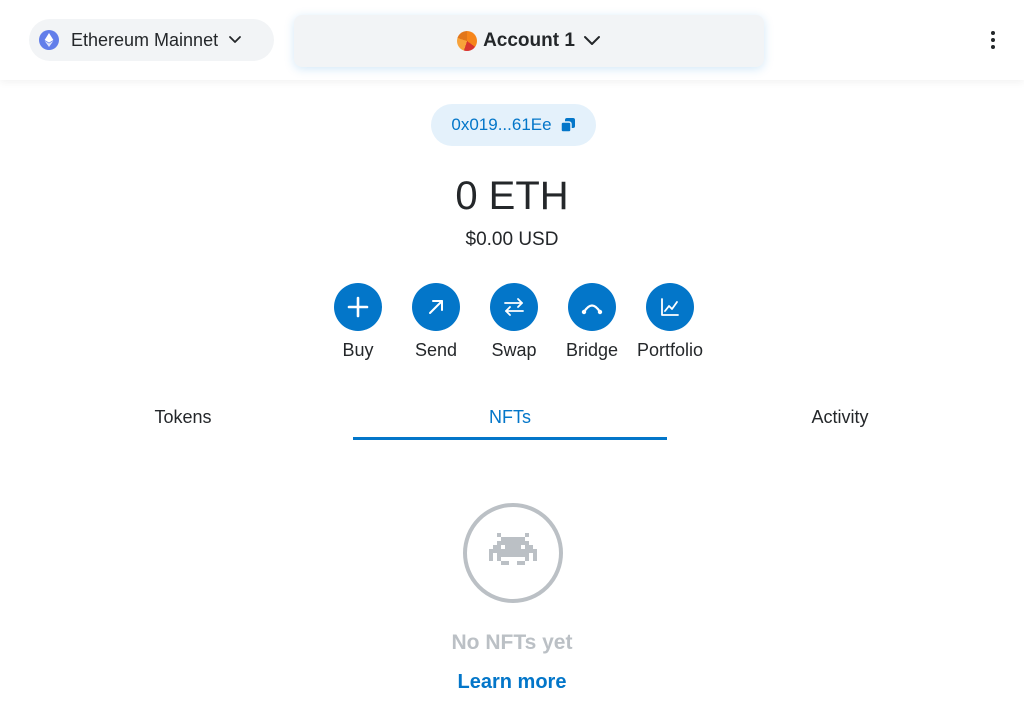  I want to click on network-selector: Ethereum Mainnet, so click(151, 40).